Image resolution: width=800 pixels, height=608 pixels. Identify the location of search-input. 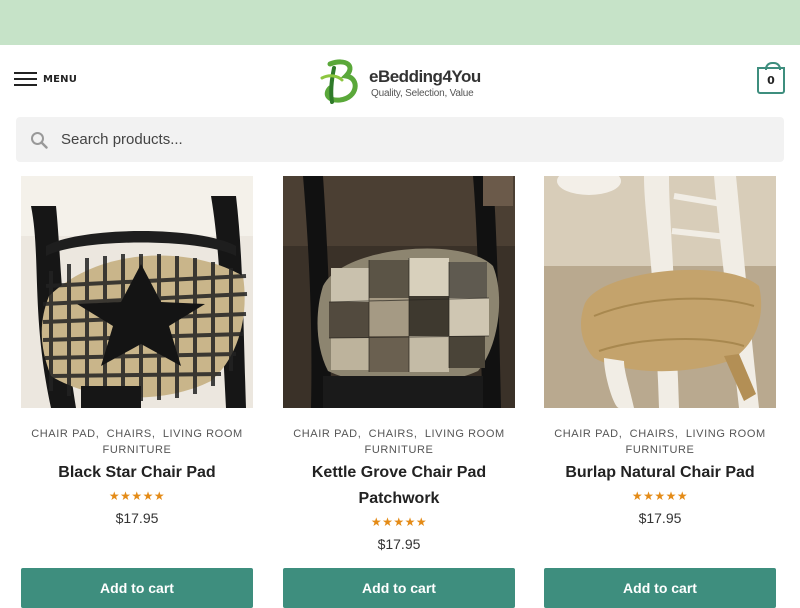
(411, 139).